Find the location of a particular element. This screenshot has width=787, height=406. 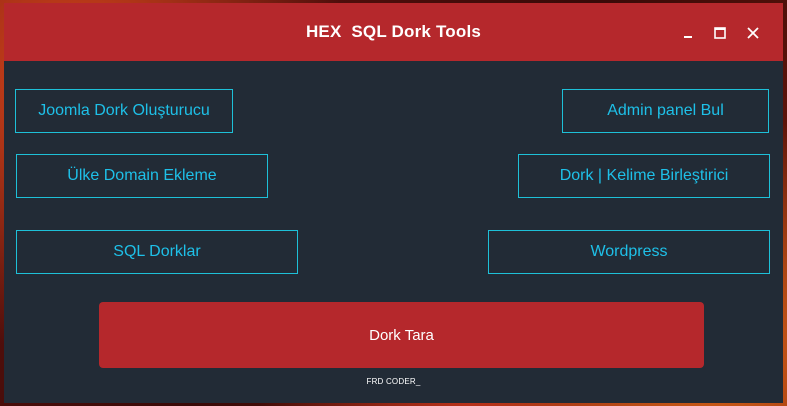

title-bar: HEX SQL Dork Tools is located at coordinates (393, 32).